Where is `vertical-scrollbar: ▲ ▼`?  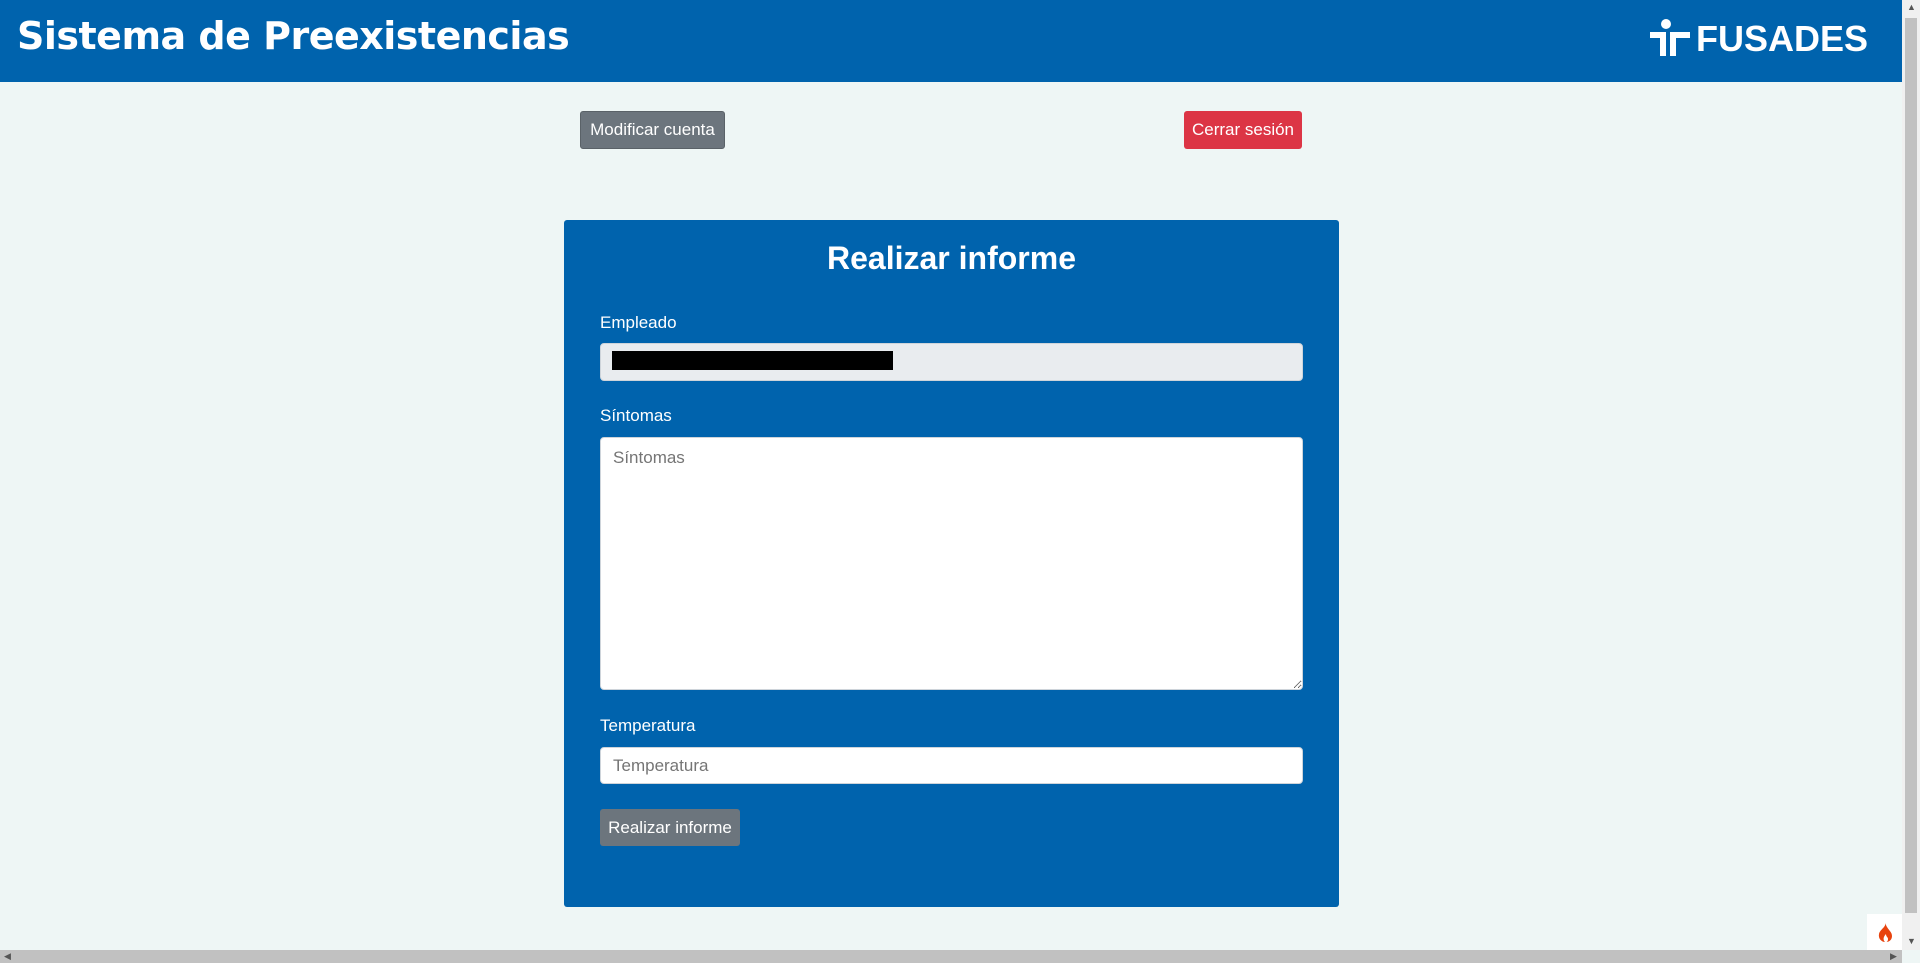 vertical-scrollbar: ▲ ▼ is located at coordinates (1911, 475).